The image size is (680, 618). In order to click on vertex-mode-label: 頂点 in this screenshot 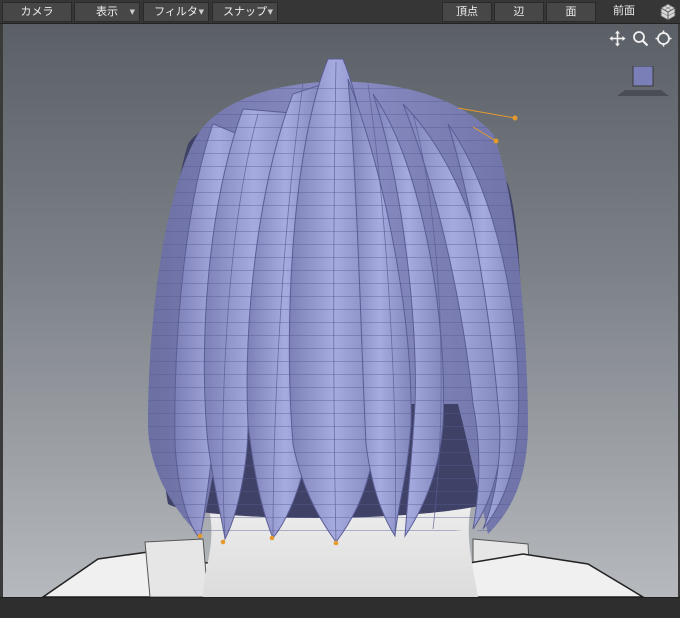, I will do `click(467, 11)`.